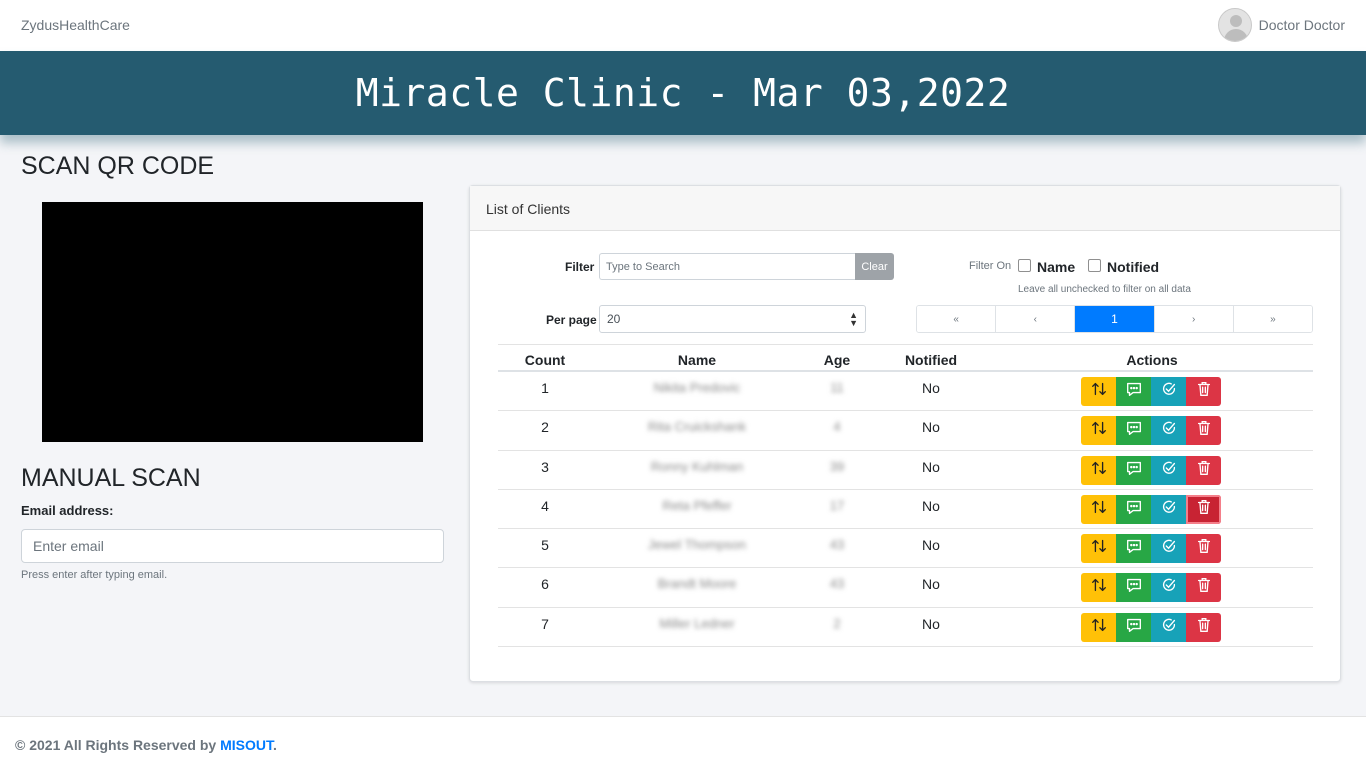 The height and width of the screenshot is (768, 1366). What do you see at coordinates (246, 745) in the screenshot?
I see `misout-link: MISOUT` at bounding box center [246, 745].